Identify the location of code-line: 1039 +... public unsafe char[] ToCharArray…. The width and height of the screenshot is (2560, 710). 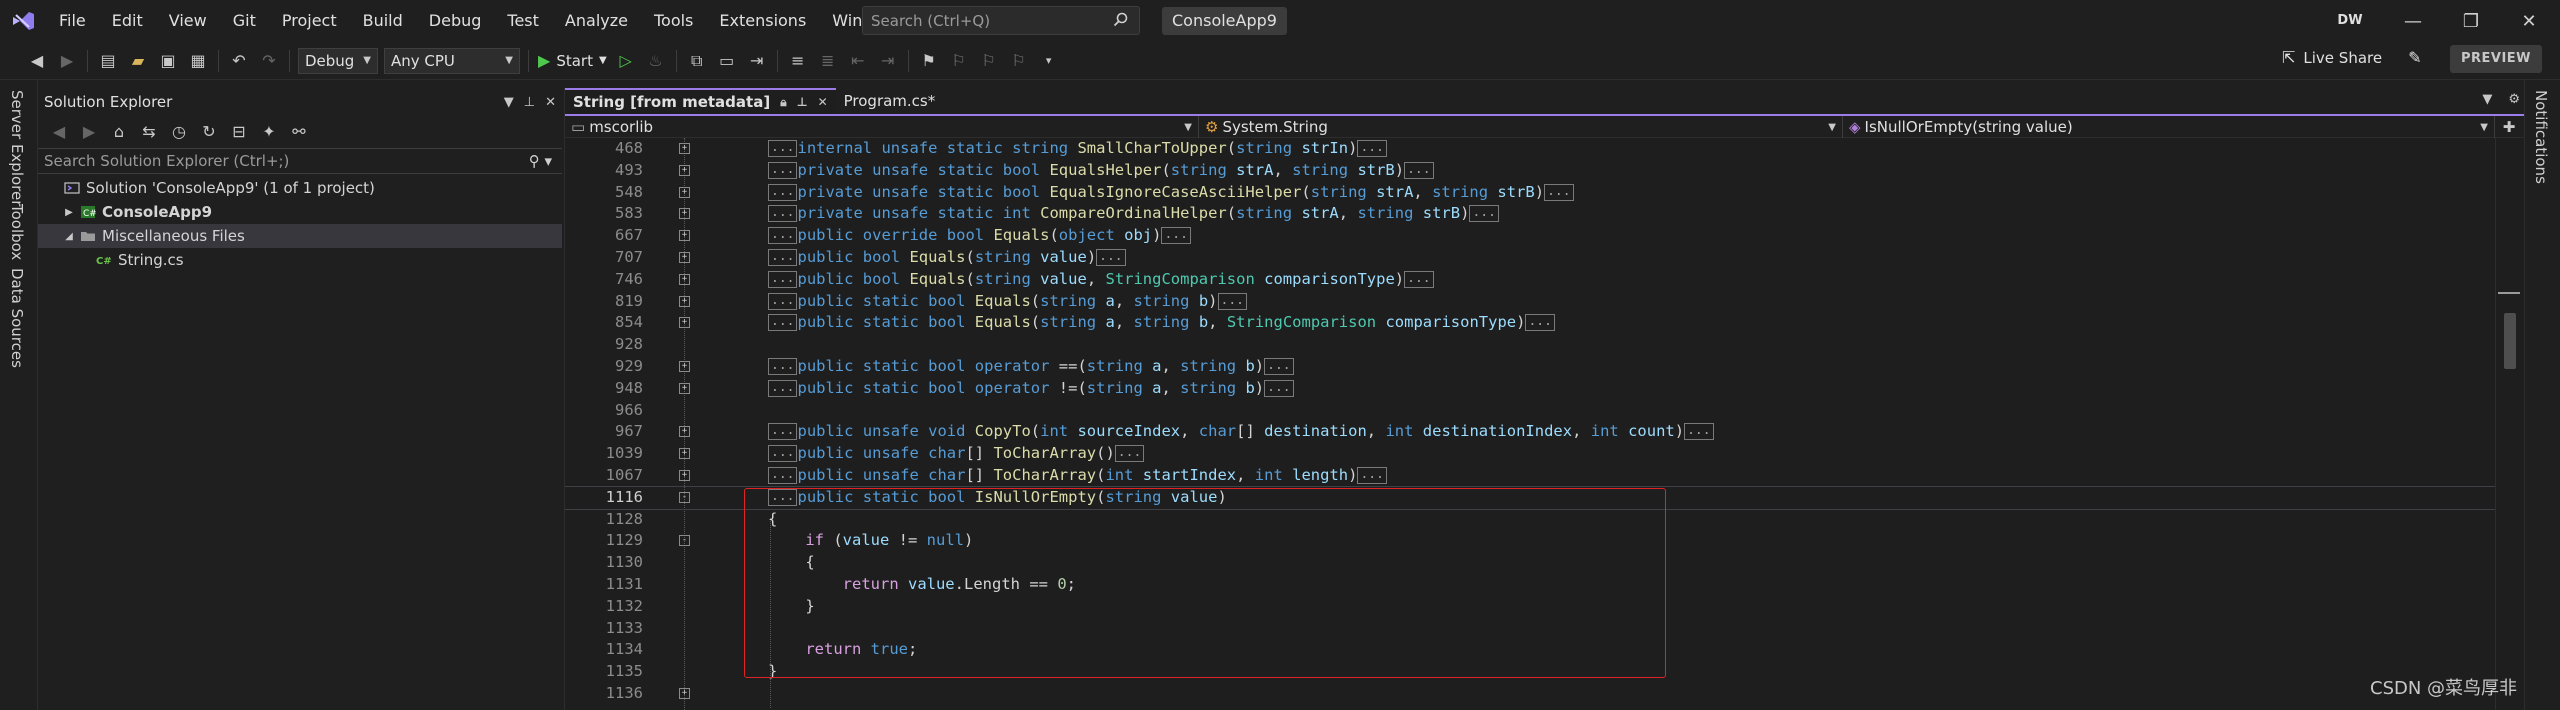
(1530, 454).